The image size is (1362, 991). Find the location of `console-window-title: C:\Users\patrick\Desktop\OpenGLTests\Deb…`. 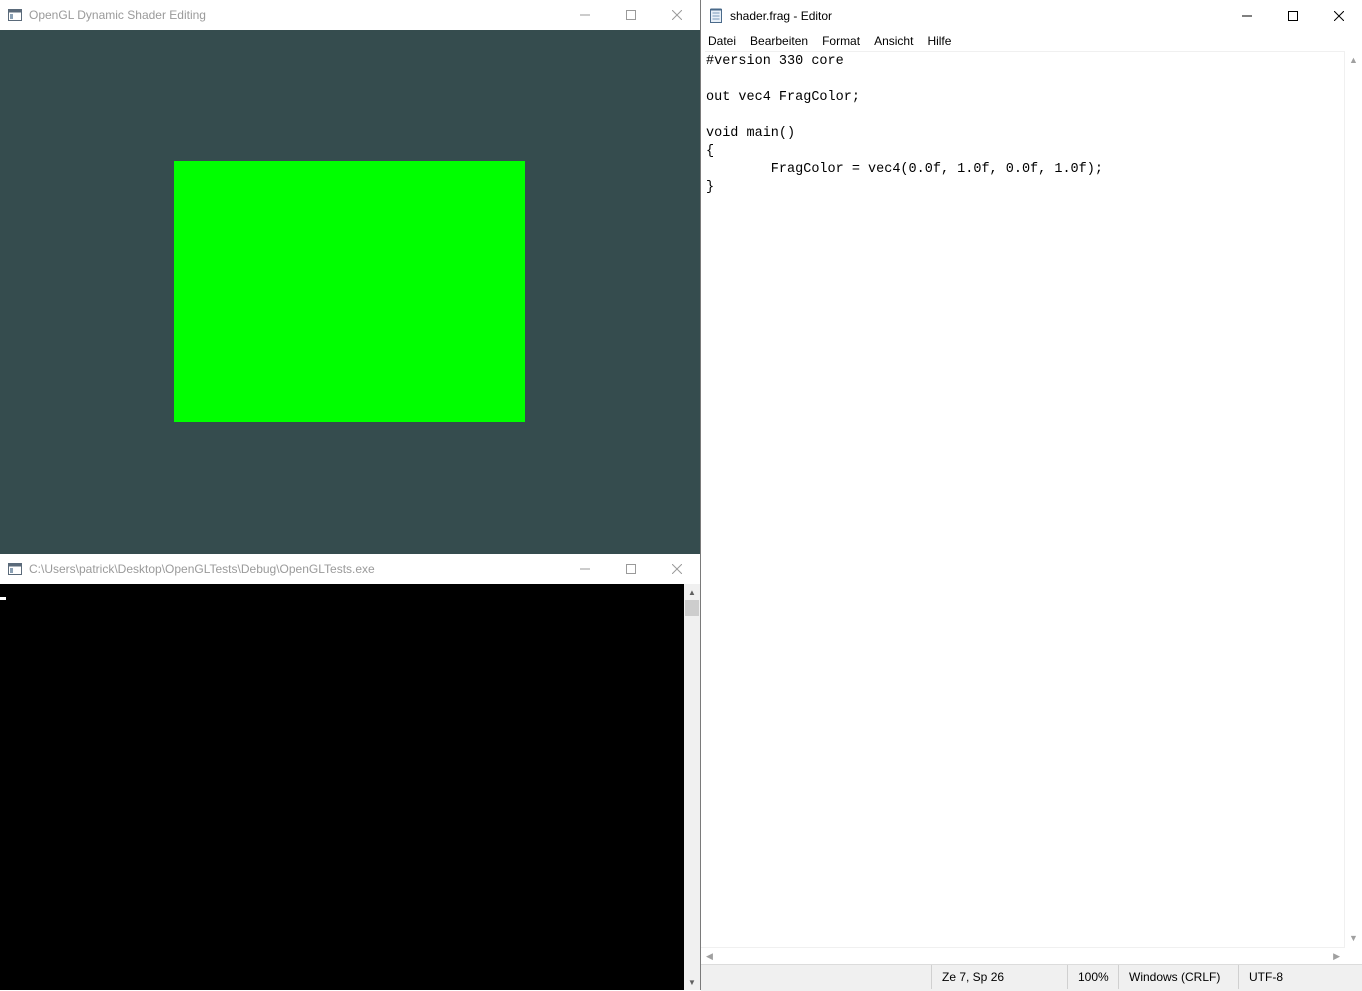

console-window-title: C:\Users\patrick\Desktop\OpenGLTests\Deb… is located at coordinates (202, 569).